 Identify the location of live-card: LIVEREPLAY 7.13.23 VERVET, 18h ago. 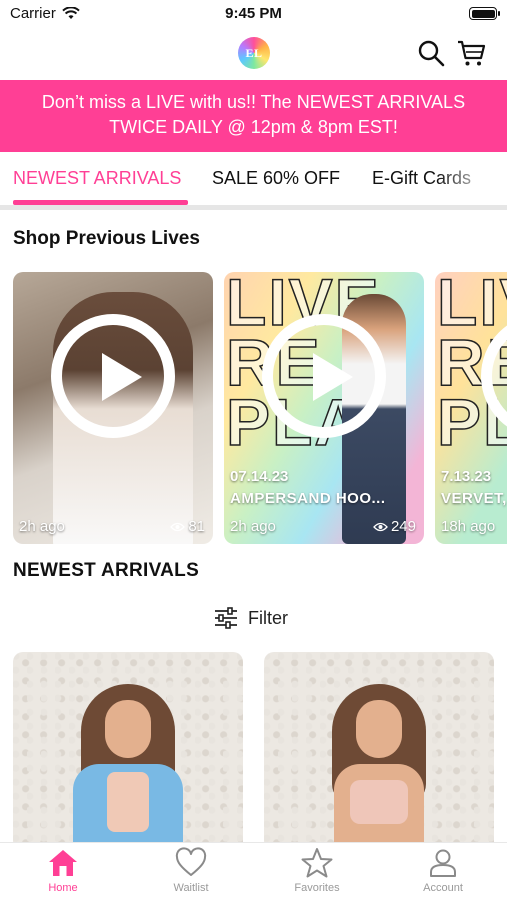
(471, 408).